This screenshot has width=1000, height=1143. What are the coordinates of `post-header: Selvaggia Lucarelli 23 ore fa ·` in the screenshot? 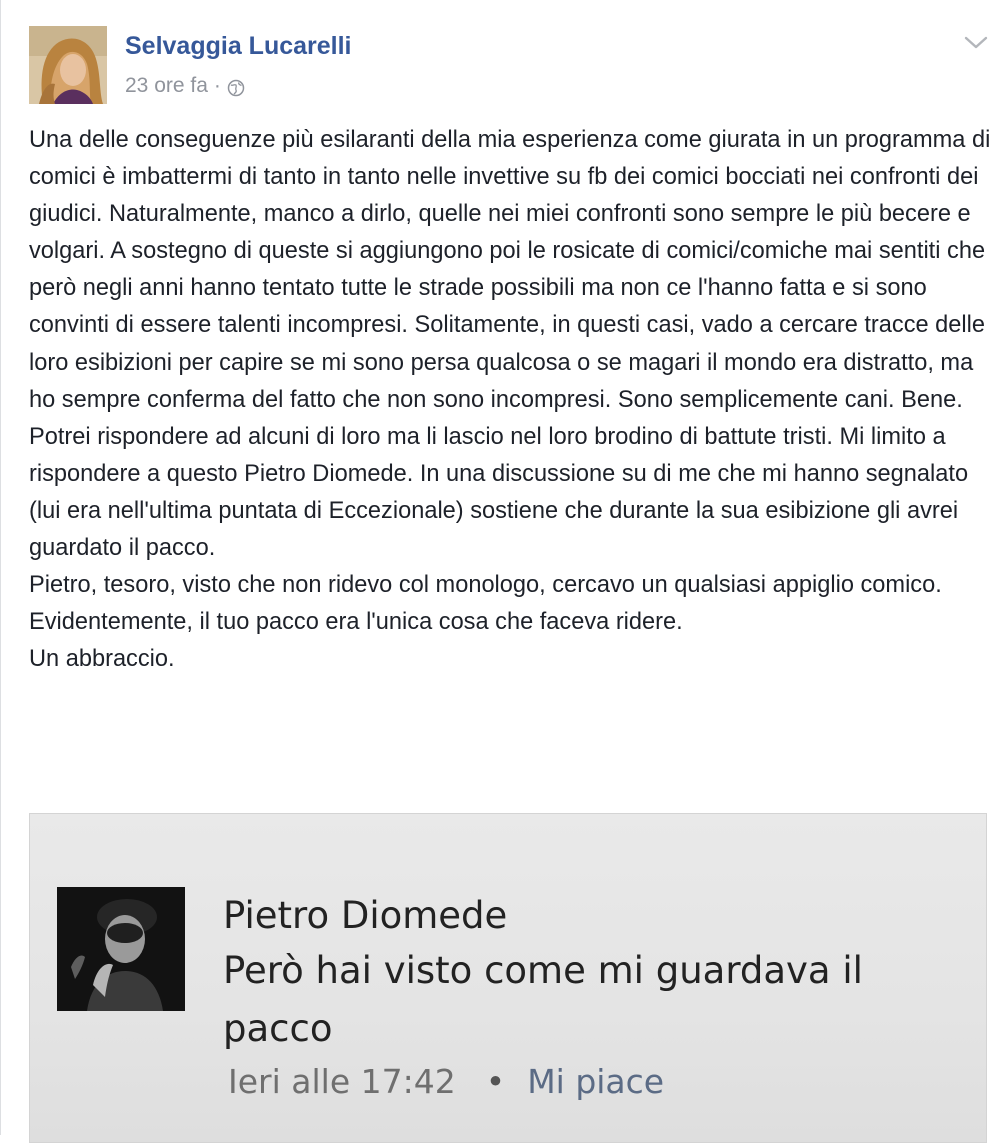 It's located at (509, 66).